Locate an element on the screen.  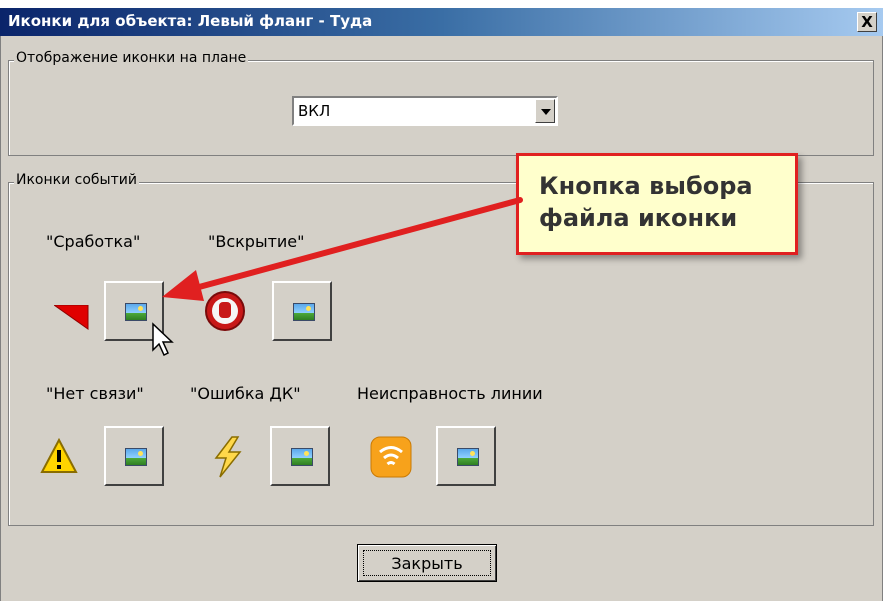
choose-icon-button-dk-error is located at coordinates (300, 456).